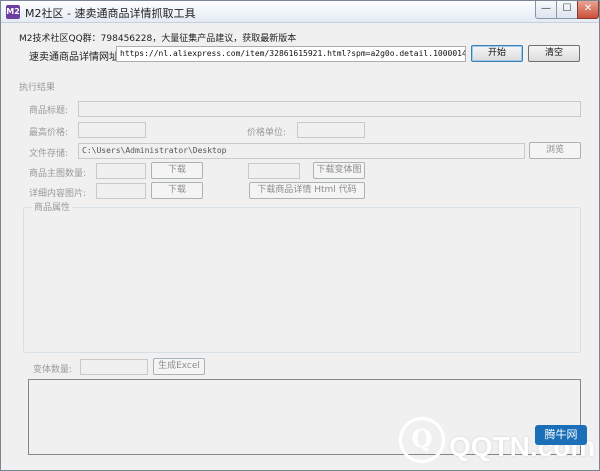 Image resolution: width=600 pixels, height=471 pixels. I want to click on watermark-logo-icon: Q, so click(422, 440).